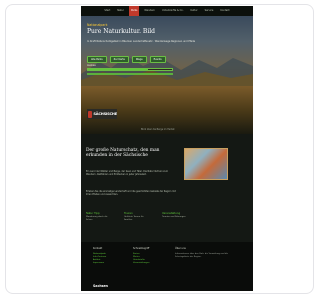 This screenshot has width=320, height=299. What do you see at coordinates (139, 59) in the screenshot?
I see `hero-button-ways: Wege` at bounding box center [139, 59].